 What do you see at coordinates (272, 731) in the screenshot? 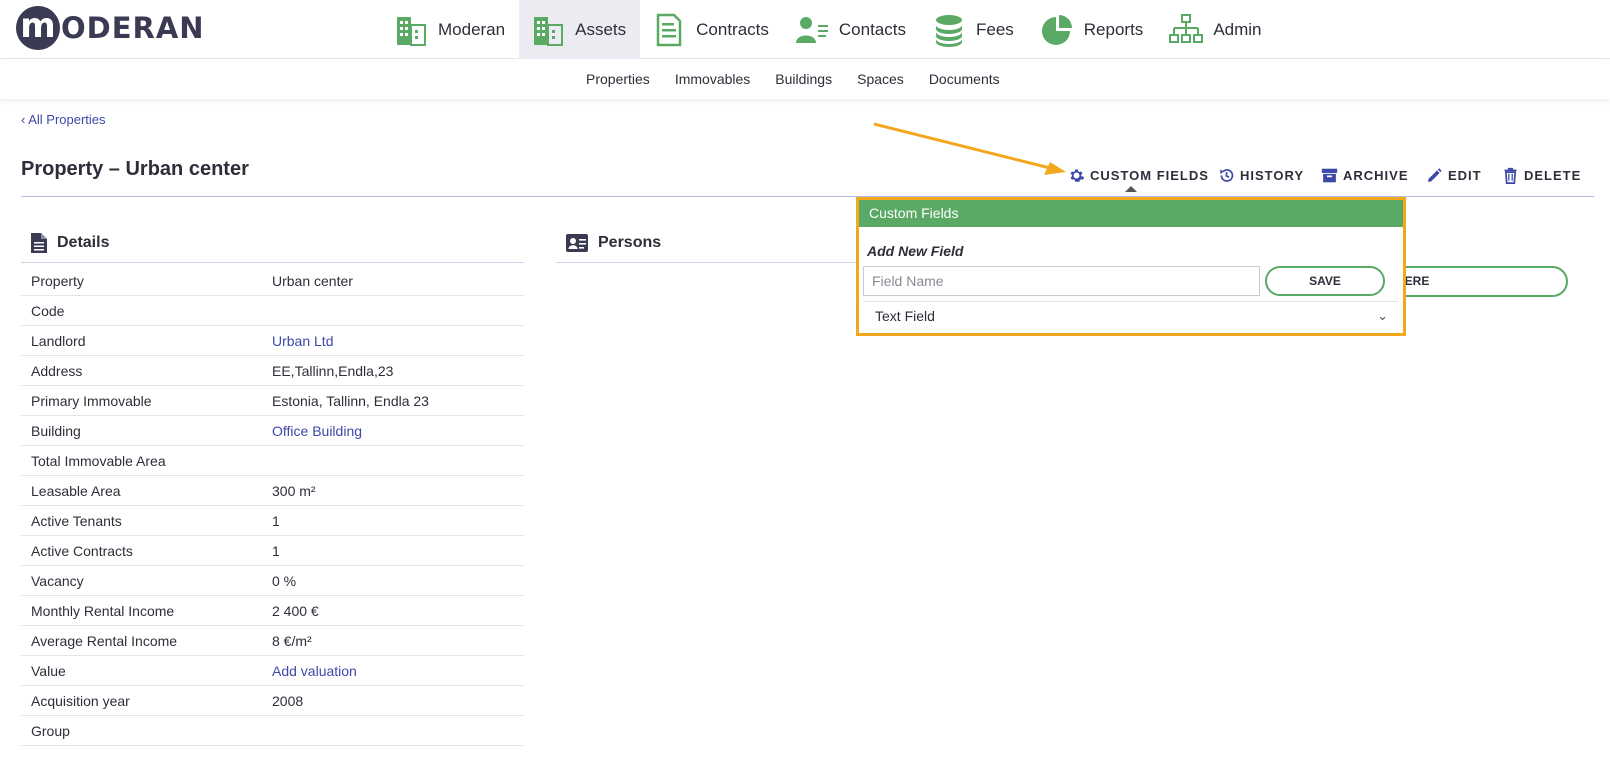
I see `detail-row: Group` at bounding box center [272, 731].